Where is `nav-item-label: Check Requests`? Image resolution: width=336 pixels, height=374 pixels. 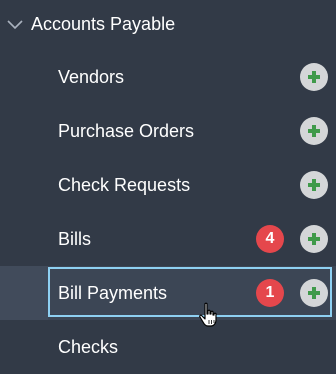
nav-item-label: Check Requests is located at coordinates (124, 185).